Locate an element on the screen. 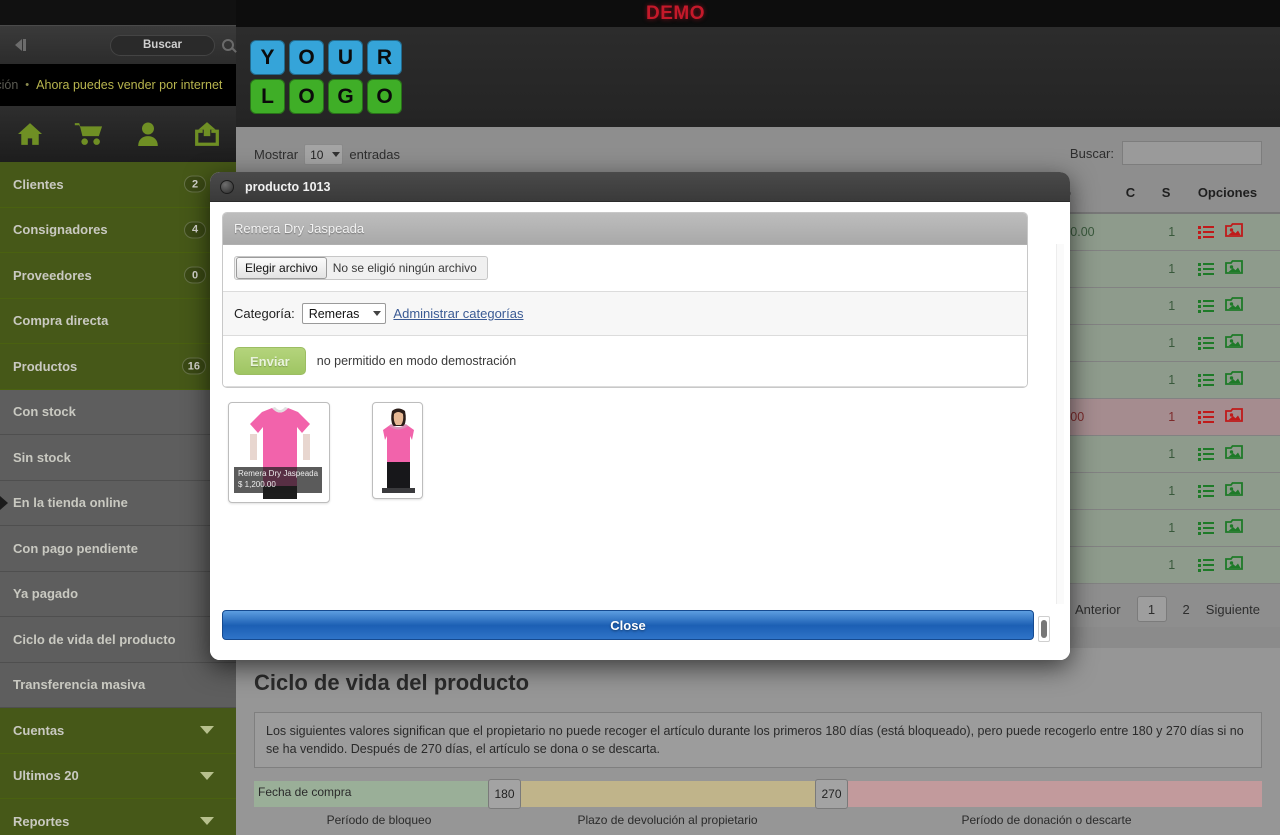 This screenshot has height=835, width=1280. th-s: S is located at coordinates (1171, 196).